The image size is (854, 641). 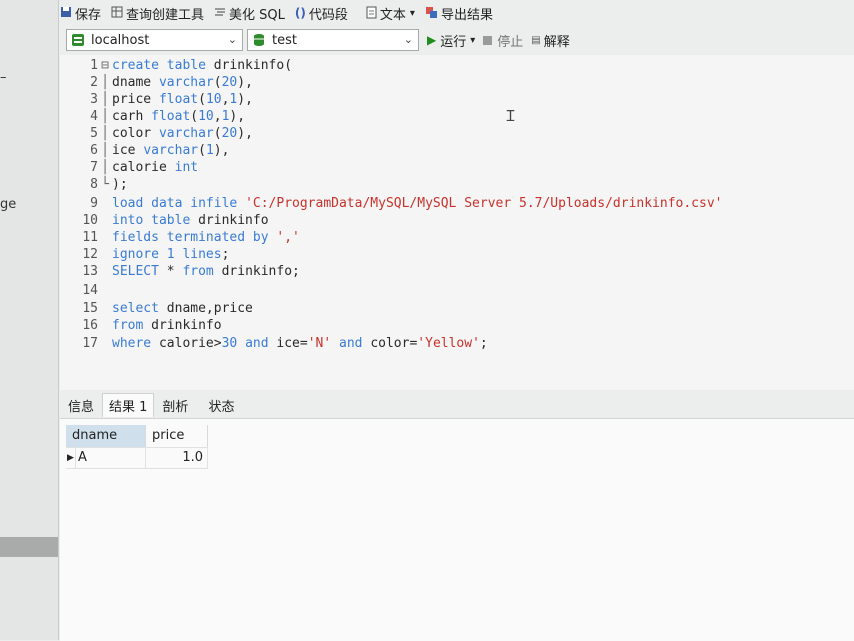 I want to click on code-line: 6 │ ice varchar(1),, so click(x=160, y=150).